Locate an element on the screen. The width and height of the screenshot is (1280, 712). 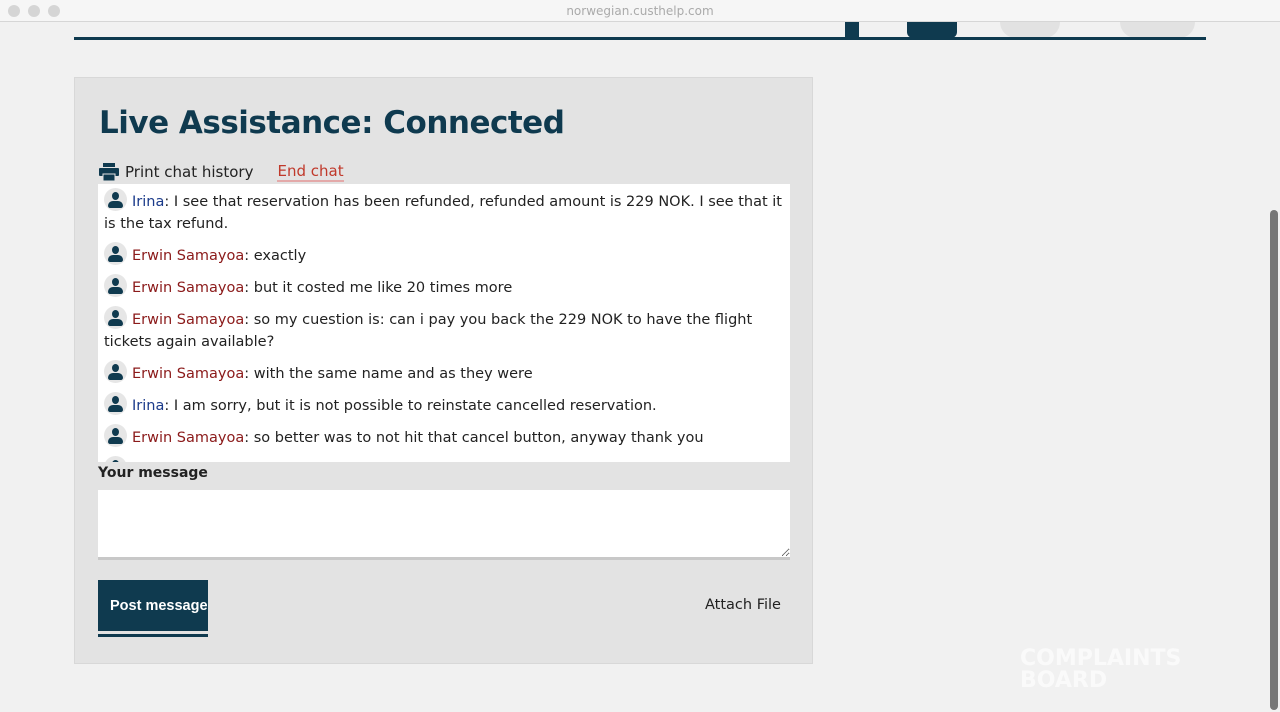
print-chat-button: Print chat history is located at coordinates (176, 172).